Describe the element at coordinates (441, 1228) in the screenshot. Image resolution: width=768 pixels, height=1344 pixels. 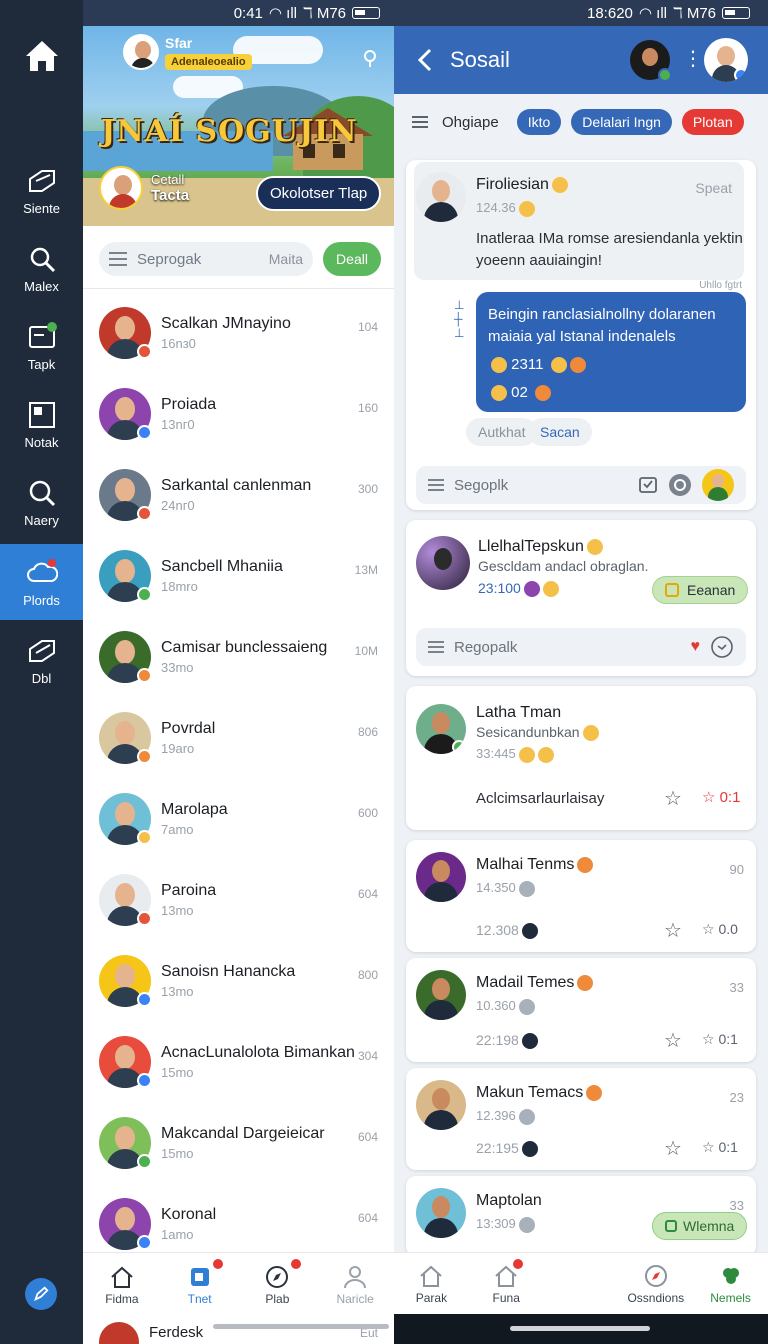
I see `avatar-body` at that location.